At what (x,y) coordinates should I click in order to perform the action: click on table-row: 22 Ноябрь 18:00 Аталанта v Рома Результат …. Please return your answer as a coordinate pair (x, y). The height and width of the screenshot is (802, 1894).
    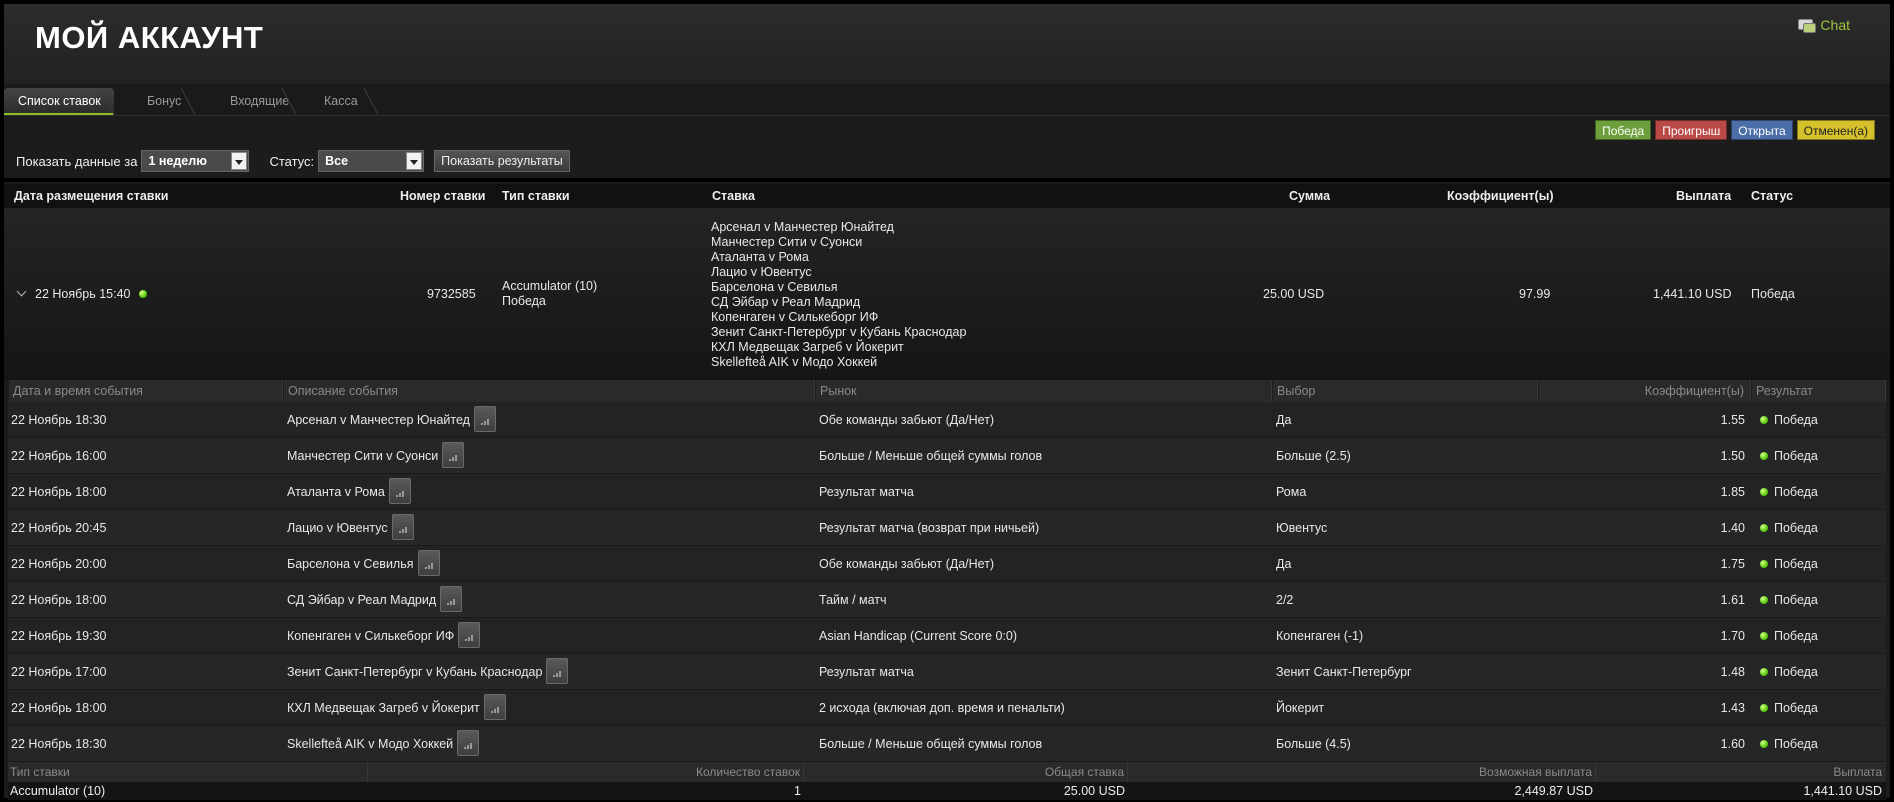
    Looking at the image, I should click on (947, 492).